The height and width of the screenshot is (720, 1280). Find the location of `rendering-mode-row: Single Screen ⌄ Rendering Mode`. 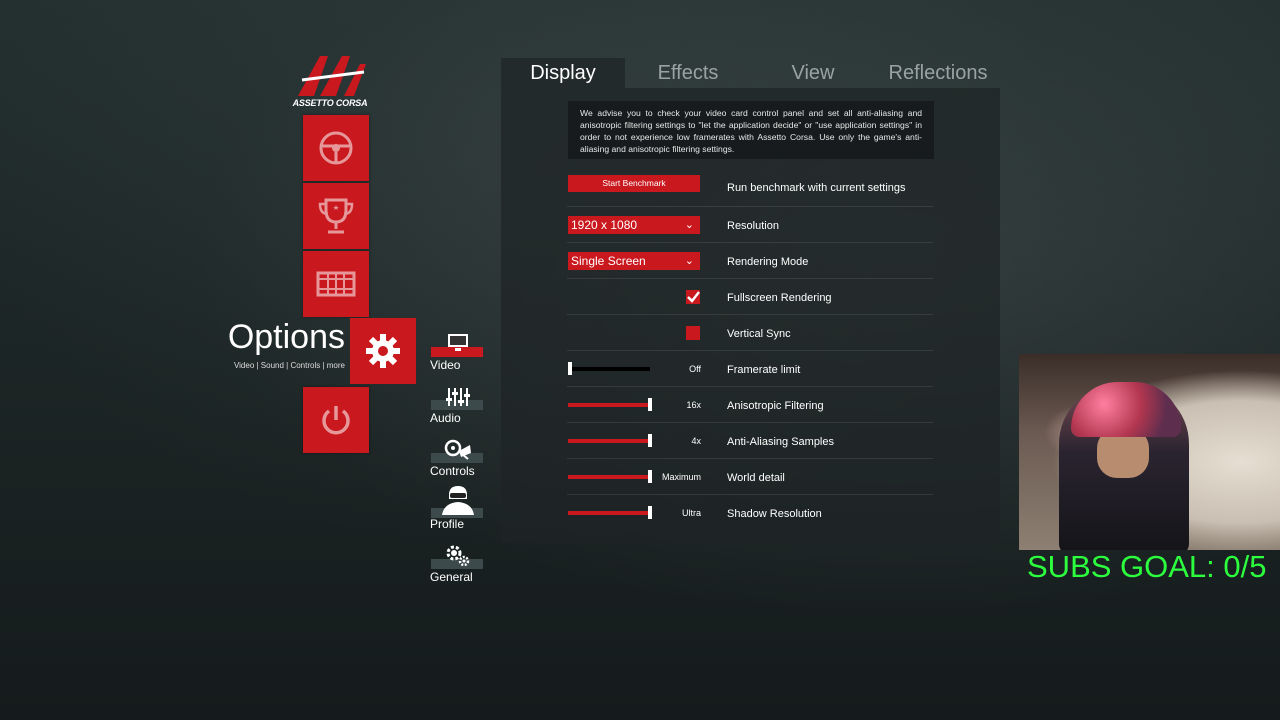

rendering-mode-row: Single Screen ⌄ Rendering Mode is located at coordinates (750, 261).